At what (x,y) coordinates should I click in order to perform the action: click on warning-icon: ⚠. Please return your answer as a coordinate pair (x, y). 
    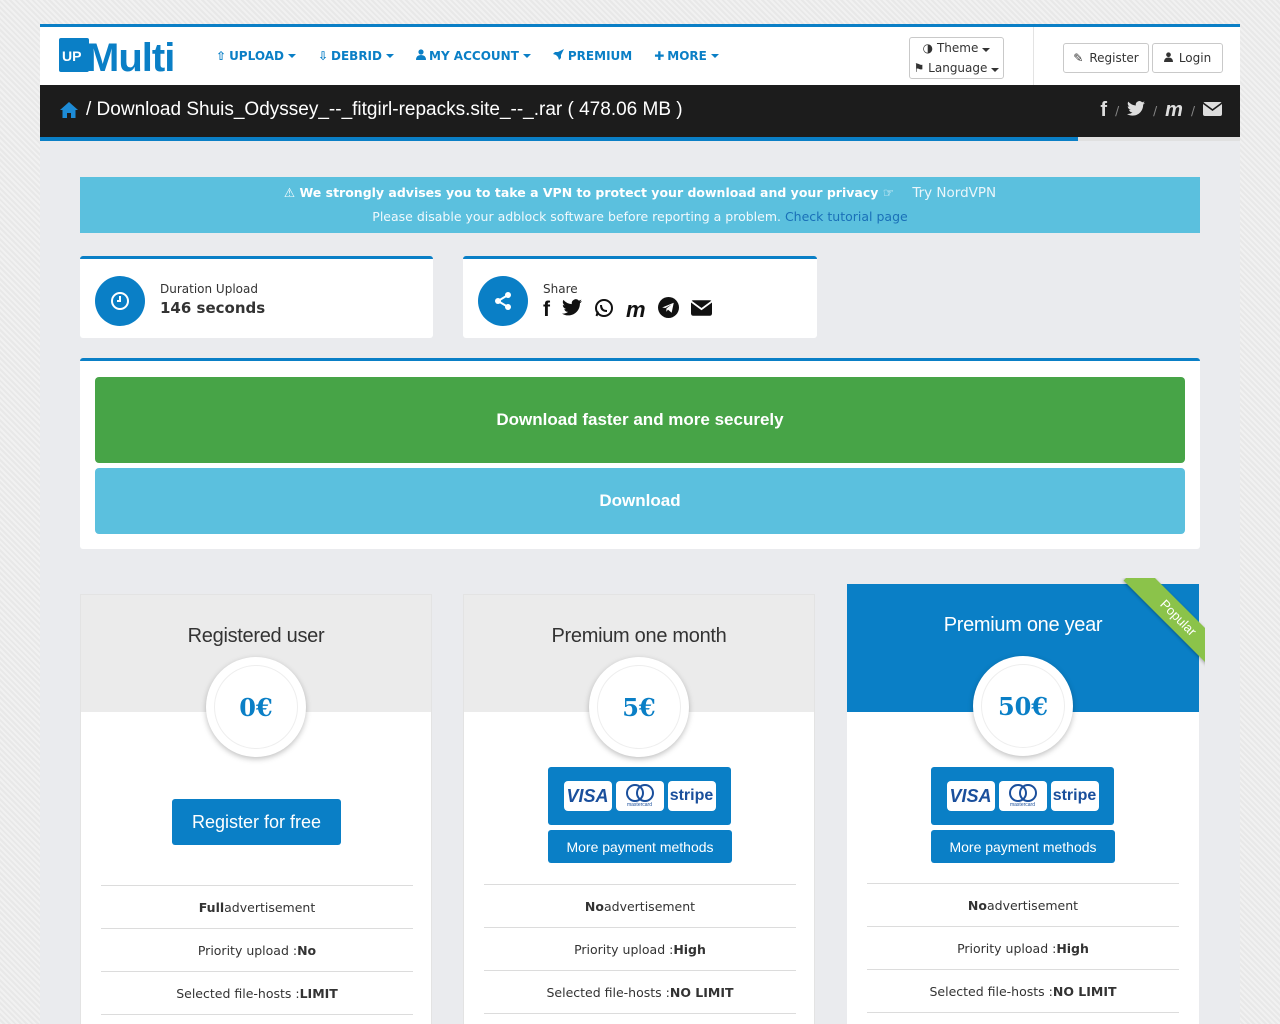
    Looking at the image, I should click on (289, 192).